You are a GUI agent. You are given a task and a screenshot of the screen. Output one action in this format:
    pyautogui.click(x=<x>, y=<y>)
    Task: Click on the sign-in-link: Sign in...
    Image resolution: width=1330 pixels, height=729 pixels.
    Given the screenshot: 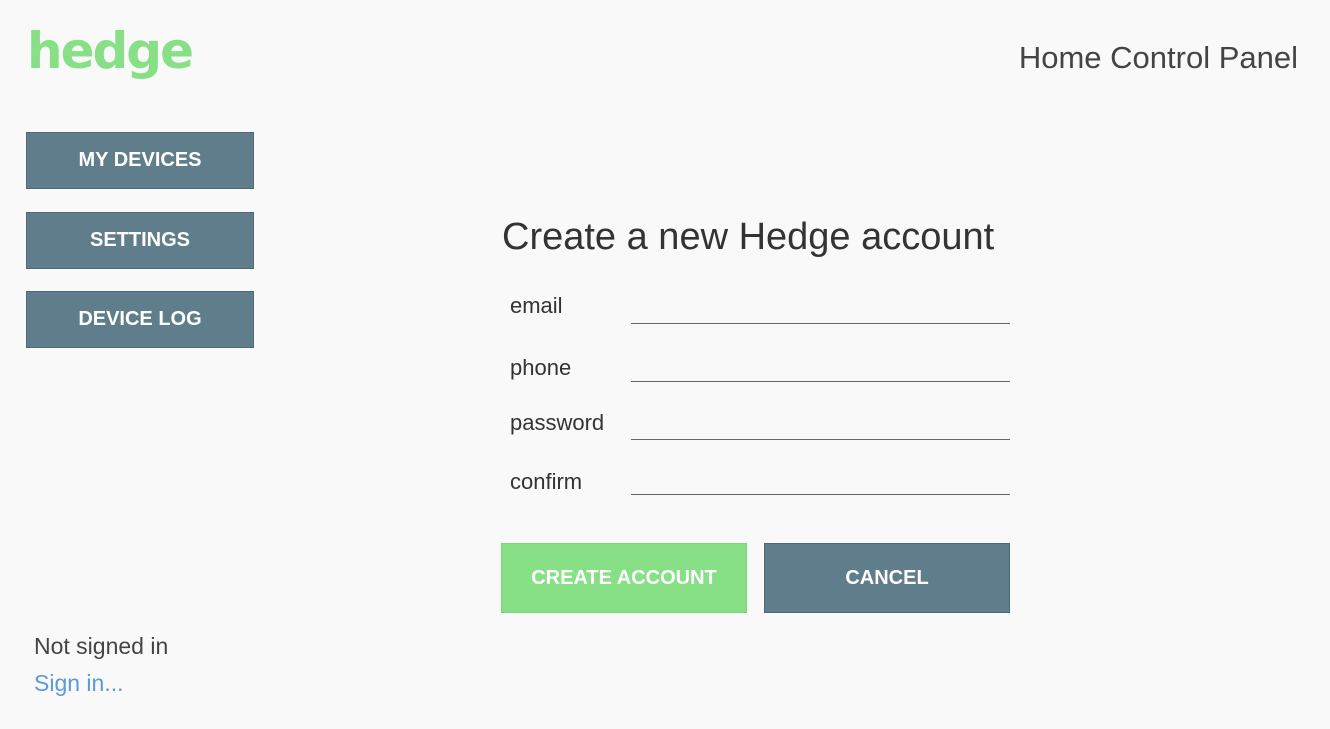 What is the action you would take?
    pyautogui.click(x=79, y=683)
    